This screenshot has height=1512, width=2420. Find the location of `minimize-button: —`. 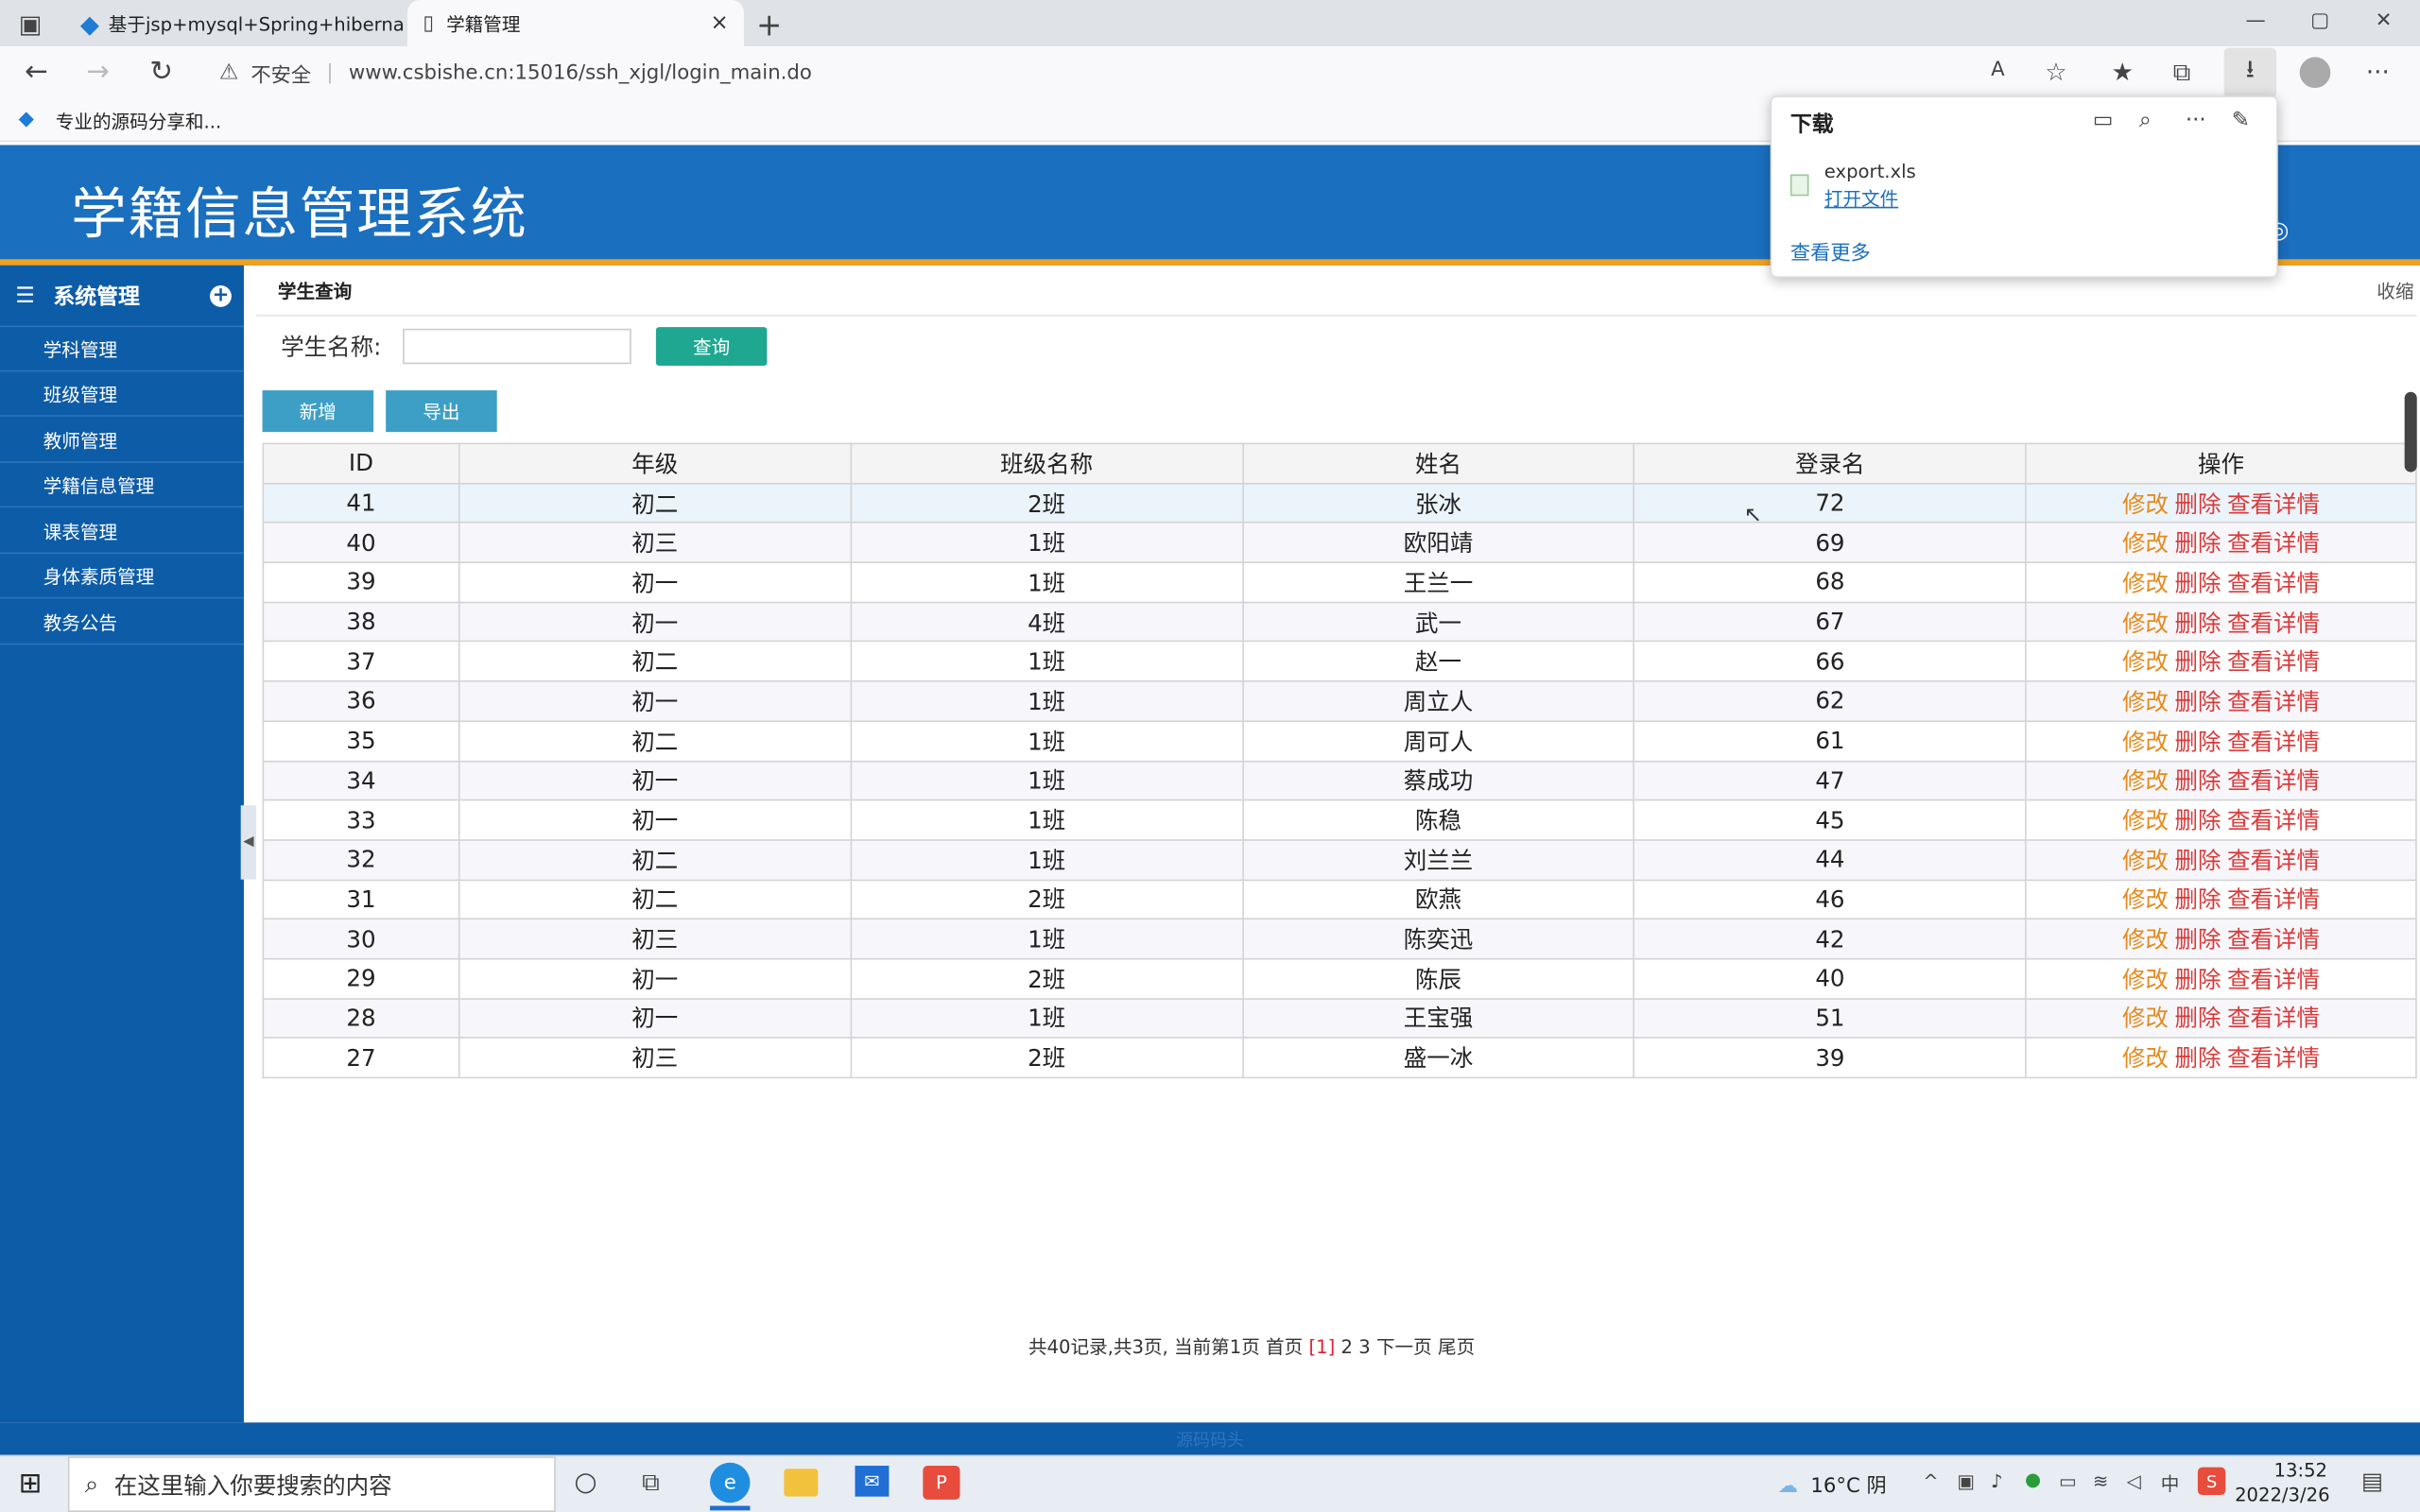

minimize-button: — is located at coordinates (2256, 20).